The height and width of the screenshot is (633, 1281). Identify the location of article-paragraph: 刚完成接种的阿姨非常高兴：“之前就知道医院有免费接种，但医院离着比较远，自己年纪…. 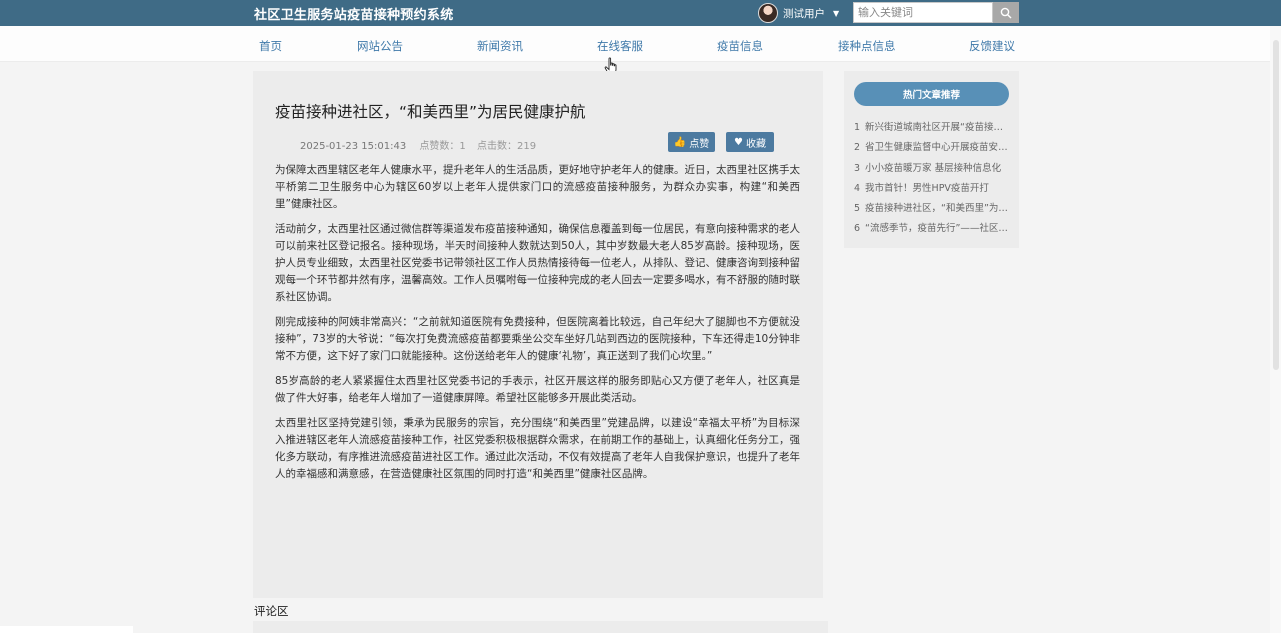
(537, 339).